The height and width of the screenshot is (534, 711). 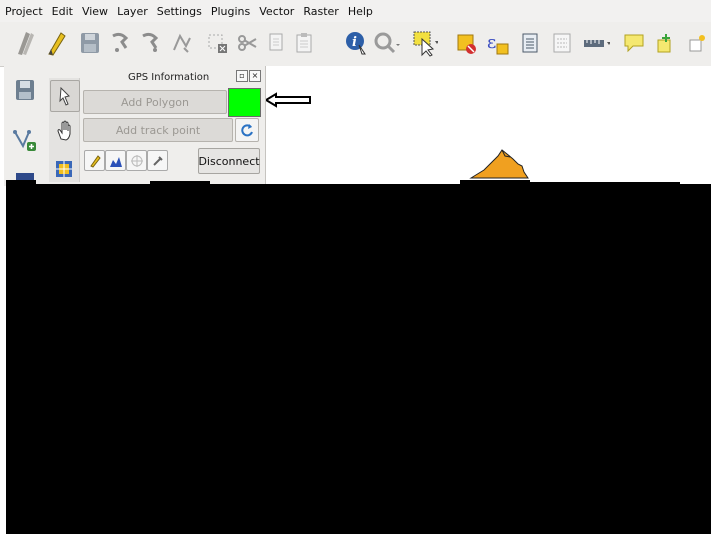 What do you see at coordinates (634, 43) in the screenshot?
I see `annotation-icon` at bounding box center [634, 43].